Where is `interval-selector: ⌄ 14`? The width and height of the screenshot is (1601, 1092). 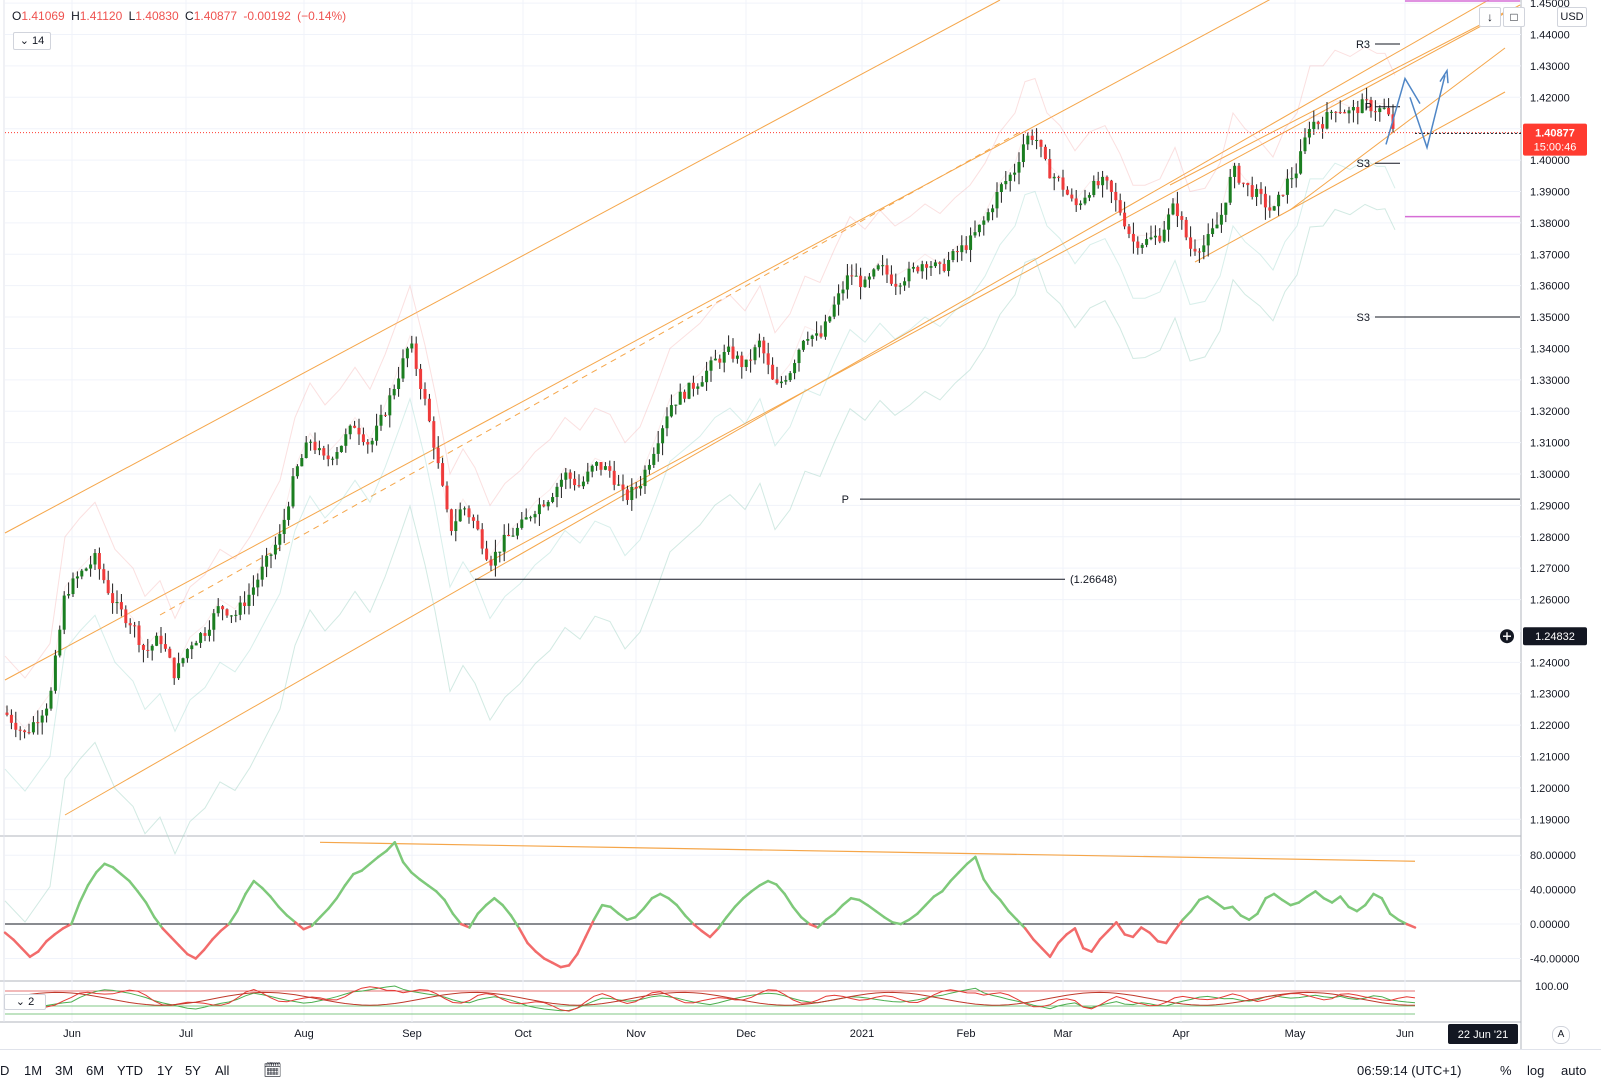
interval-selector: ⌄ 14 is located at coordinates (32, 41).